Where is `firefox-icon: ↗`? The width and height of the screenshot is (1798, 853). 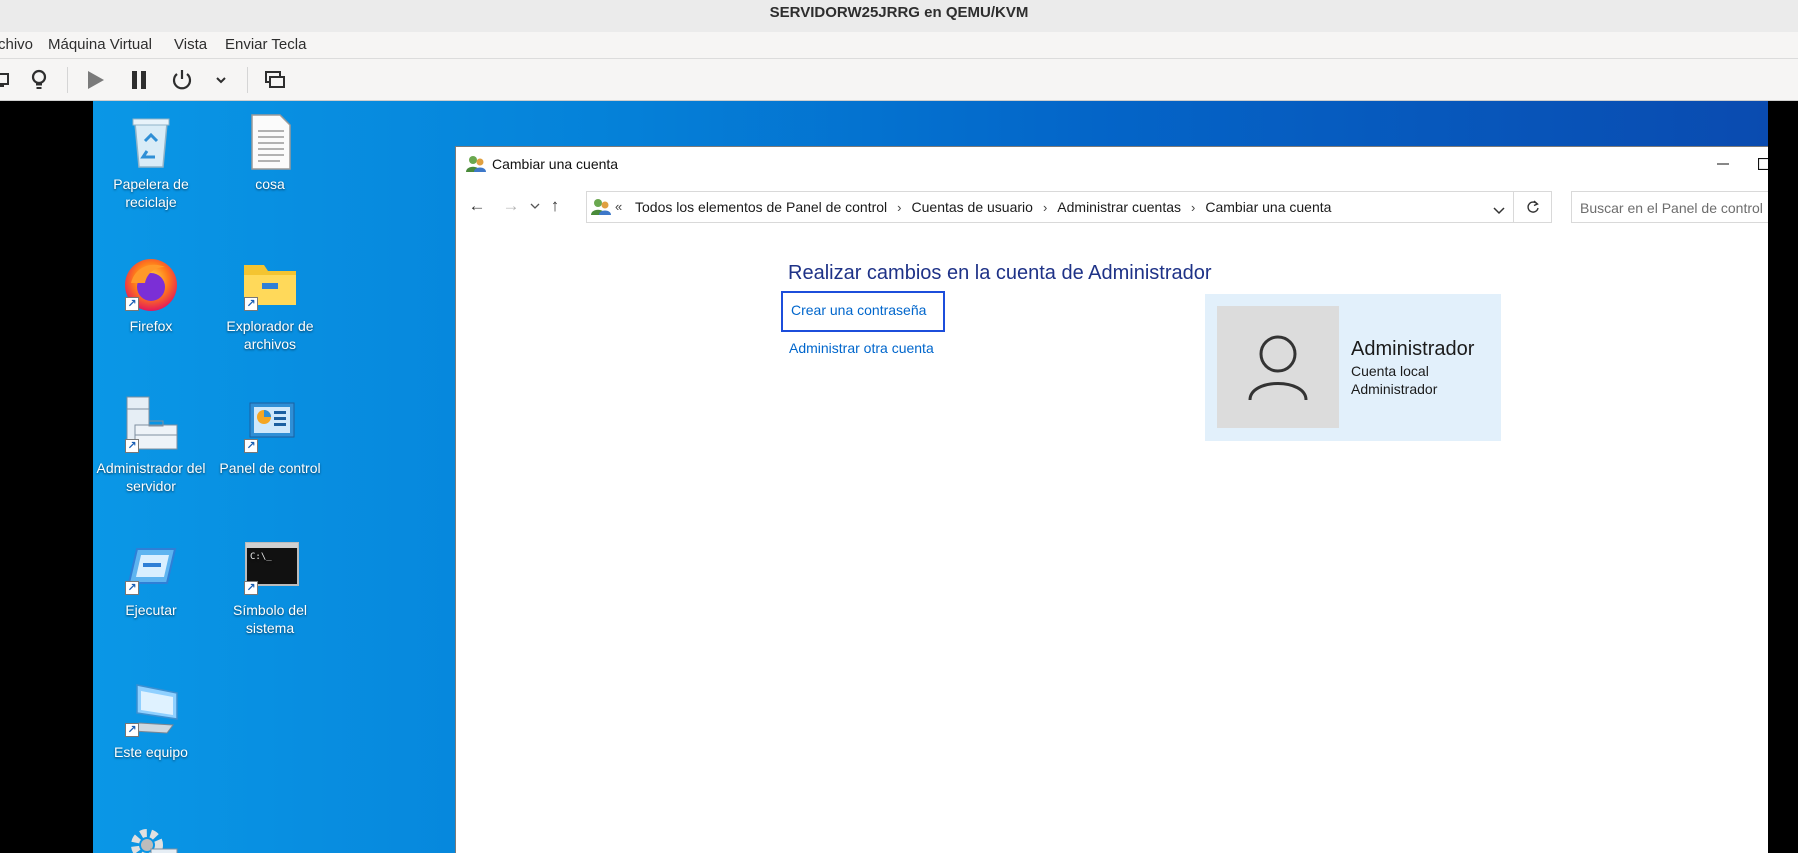 firefox-icon: ↗ is located at coordinates (151, 283).